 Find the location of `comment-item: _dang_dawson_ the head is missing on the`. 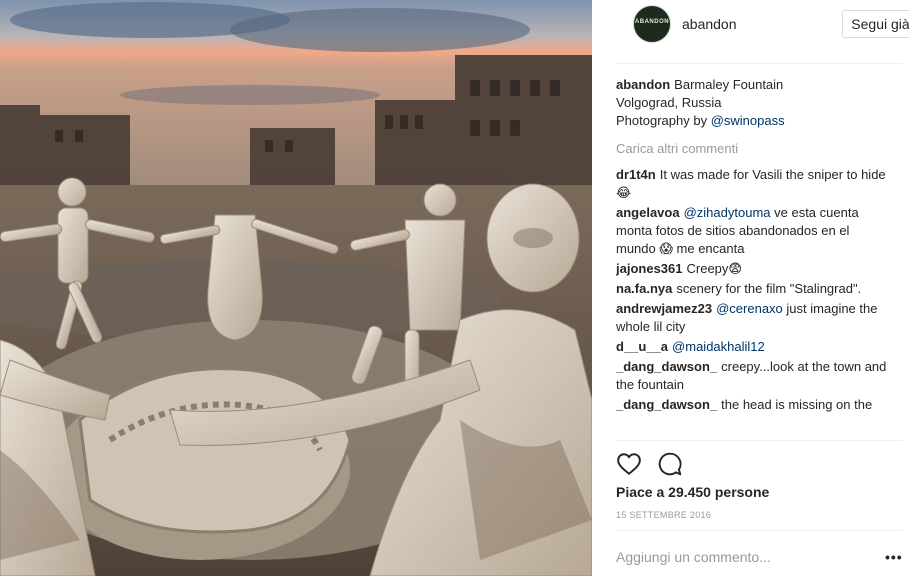

comment-item: _dang_dawson_ the head is missing on the is located at coordinates (753, 405).